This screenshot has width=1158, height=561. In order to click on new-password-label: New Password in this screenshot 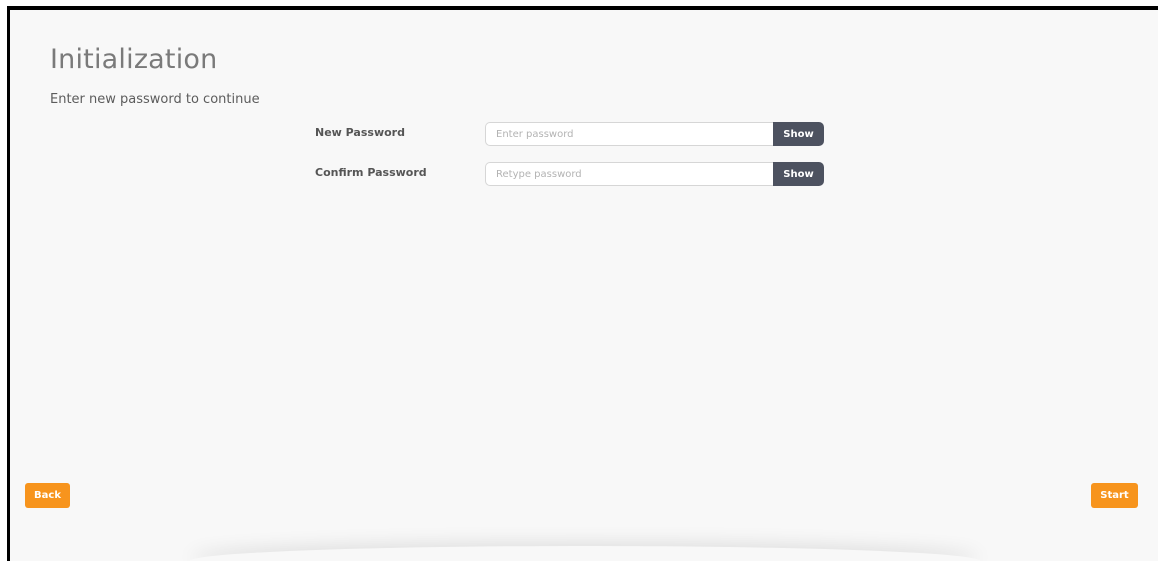, I will do `click(360, 132)`.